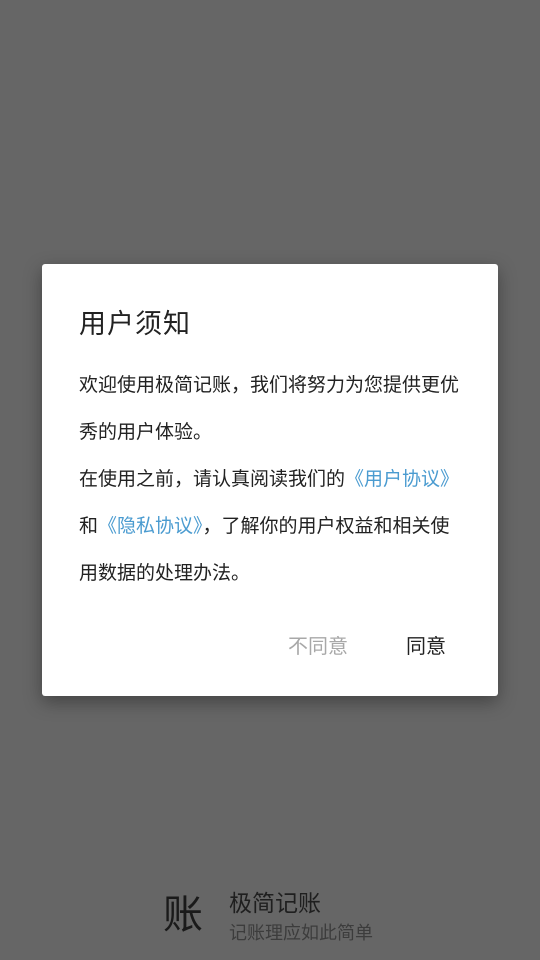  I want to click on welcome-paragraph: 欢迎使用极简记账，我们将努力为您提供更优秀的用户体验。, so click(269, 408).